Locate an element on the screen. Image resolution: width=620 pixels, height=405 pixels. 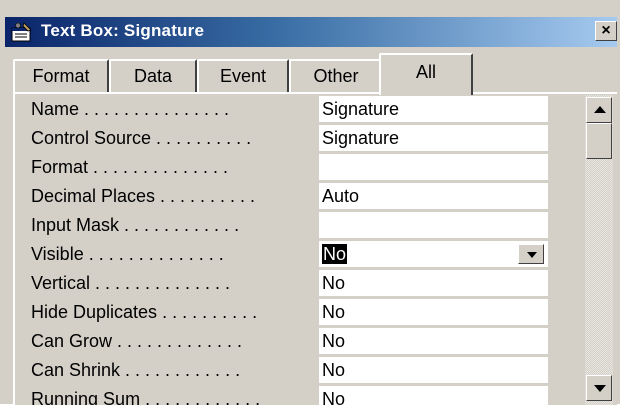
property-label: Hide Duplicates . . . . . . . . . . is located at coordinates (144, 312).